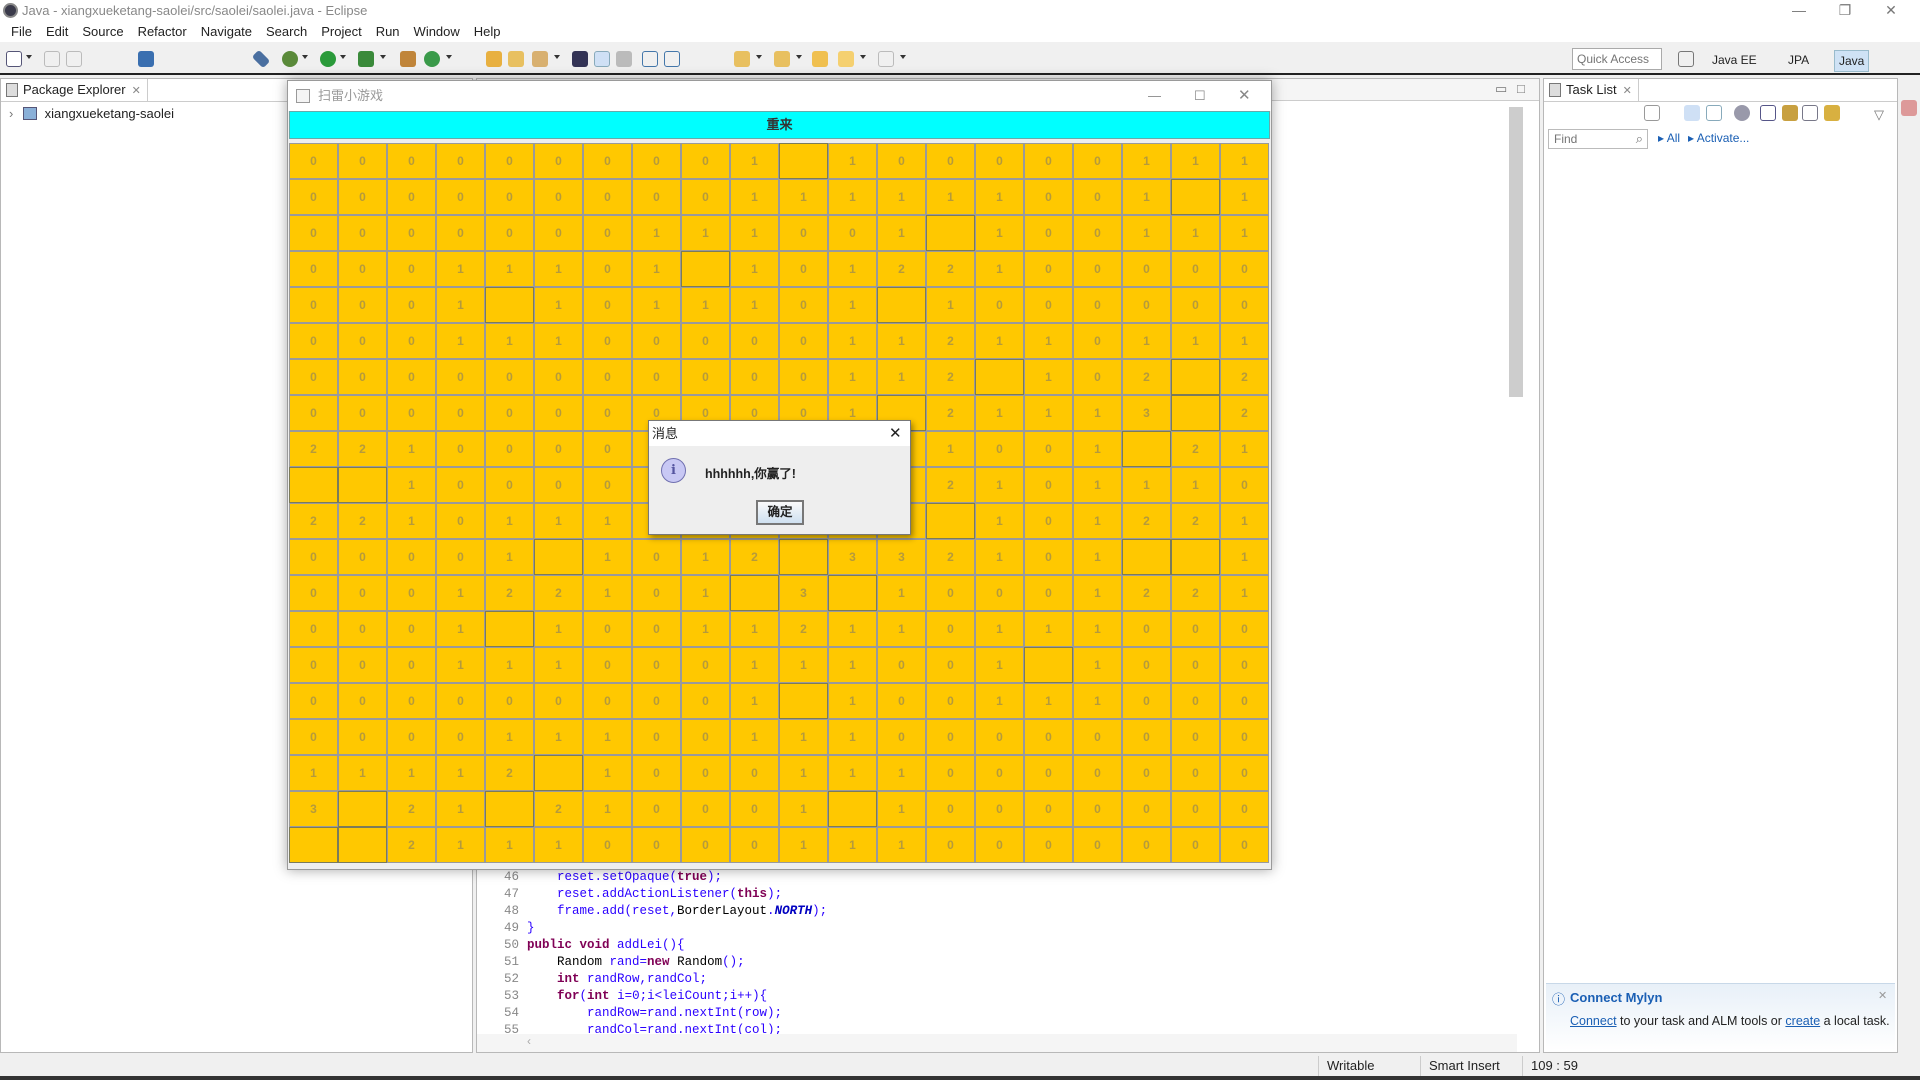  I want to click on maximize-editor-icon: □, so click(1521, 88).